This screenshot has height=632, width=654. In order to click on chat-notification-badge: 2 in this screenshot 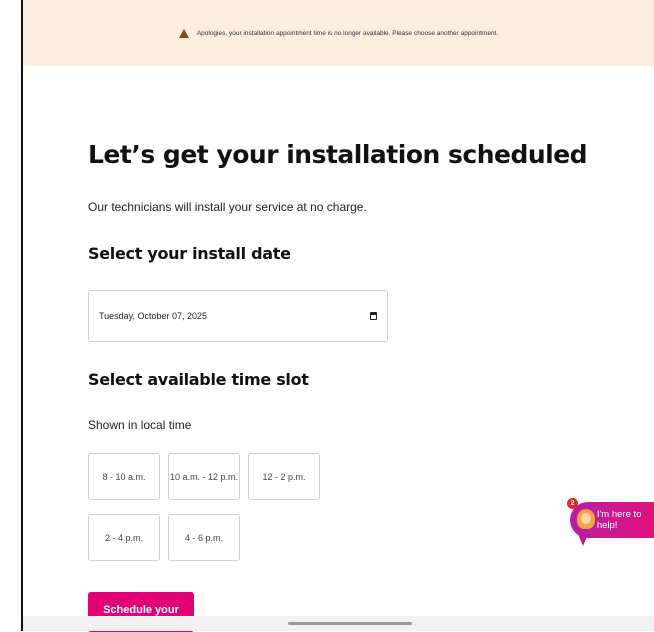, I will do `click(572, 503)`.